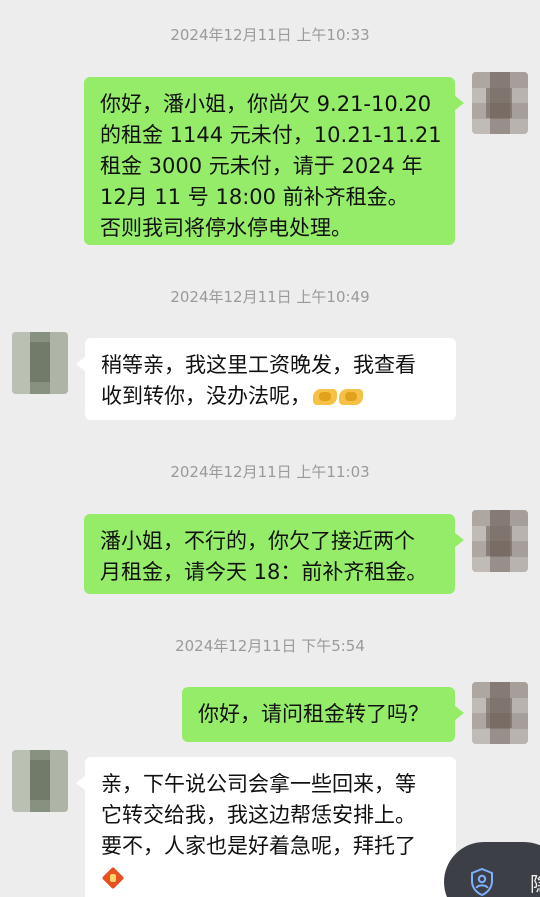 Image resolution: width=540 pixels, height=897 pixels. Describe the element at coordinates (254, 197) in the screenshot. I see `message-text: 12月 11 号 18:00 前补齐租金。` at that location.